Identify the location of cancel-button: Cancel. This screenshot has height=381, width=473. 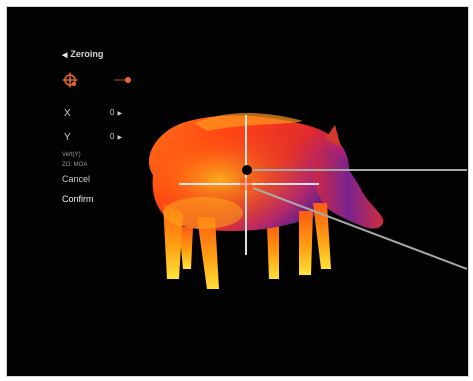
(76, 179).